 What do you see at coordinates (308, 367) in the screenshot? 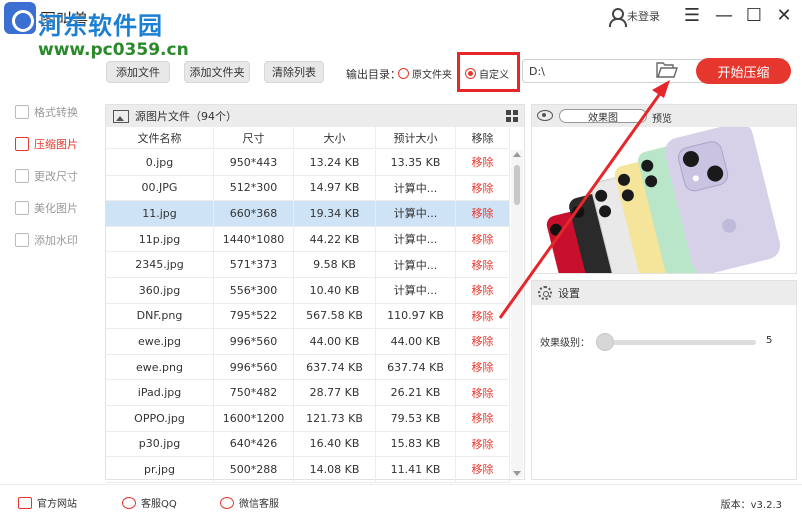
I see `table-row: ewe.png 996*560 637.74 KB 637.74 KB 移除` at bounding box center [308, 367].